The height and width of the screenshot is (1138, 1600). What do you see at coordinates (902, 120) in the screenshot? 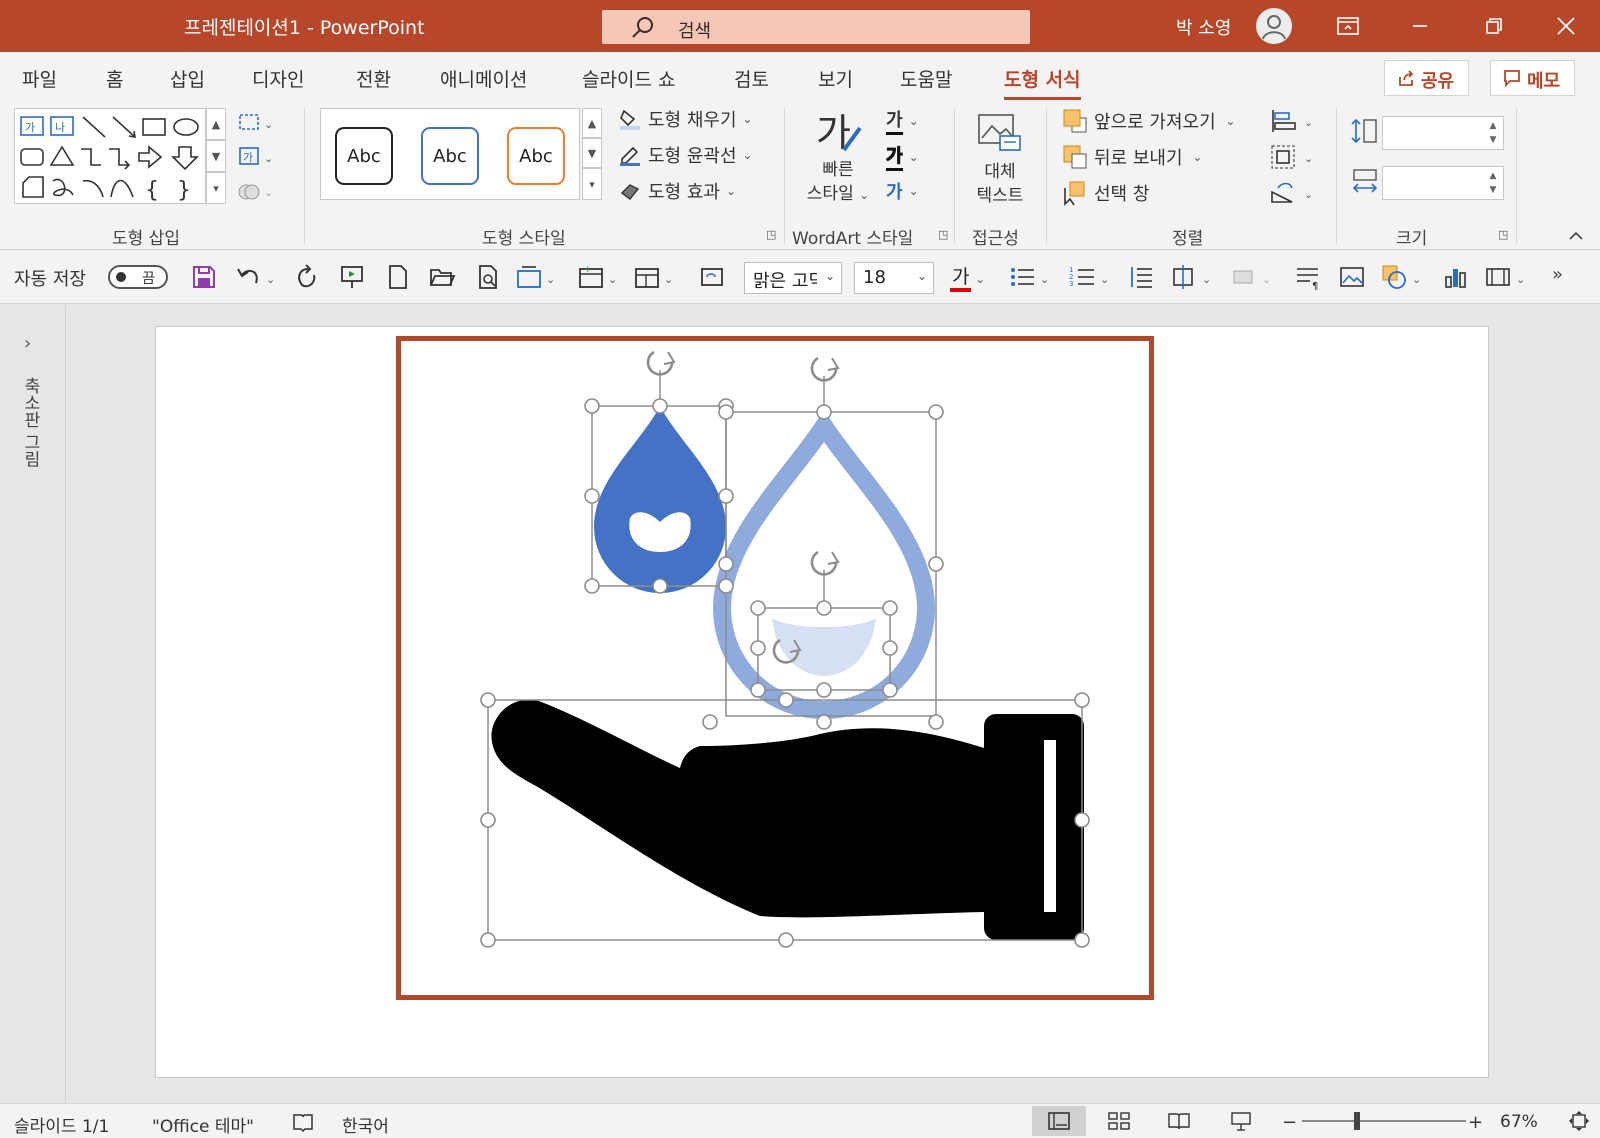
I see `text-fill-button: 가 ⌄` at bounding box center [902, 120].